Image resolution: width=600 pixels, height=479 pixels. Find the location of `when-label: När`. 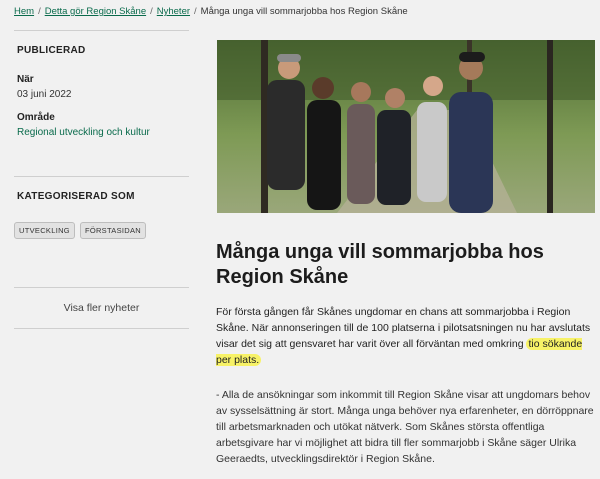

when-label: När is located at coordinates (25, 79).